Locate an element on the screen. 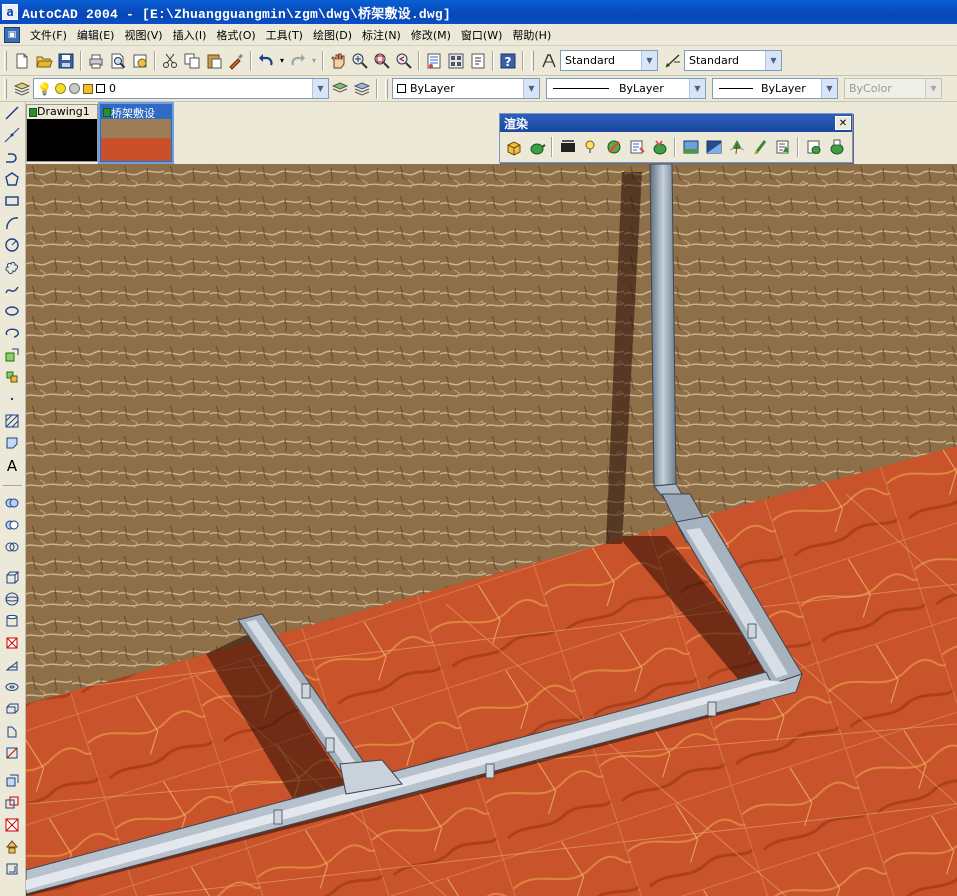  line-icon is located at coordinates (12, 113).